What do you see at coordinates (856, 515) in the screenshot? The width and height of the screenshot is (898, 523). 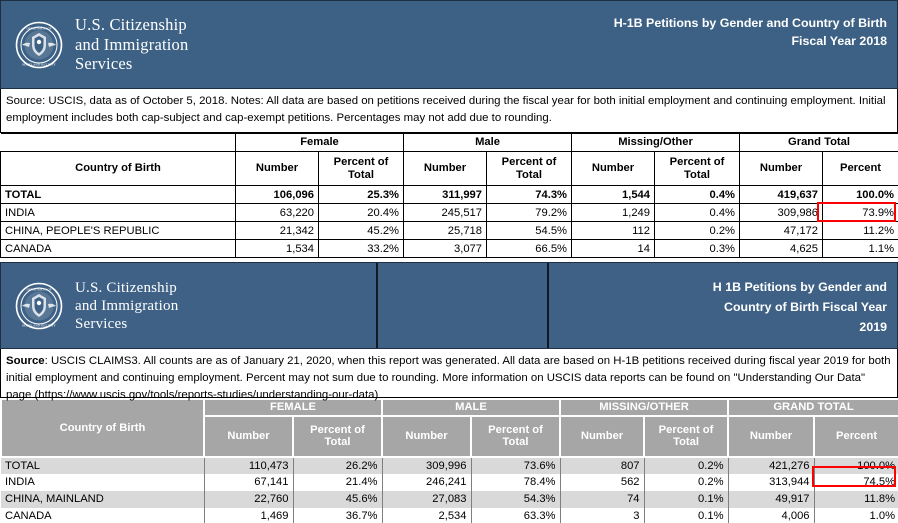 I see `cell-total-percent: 1.0%` at bounding box center [856, 515].